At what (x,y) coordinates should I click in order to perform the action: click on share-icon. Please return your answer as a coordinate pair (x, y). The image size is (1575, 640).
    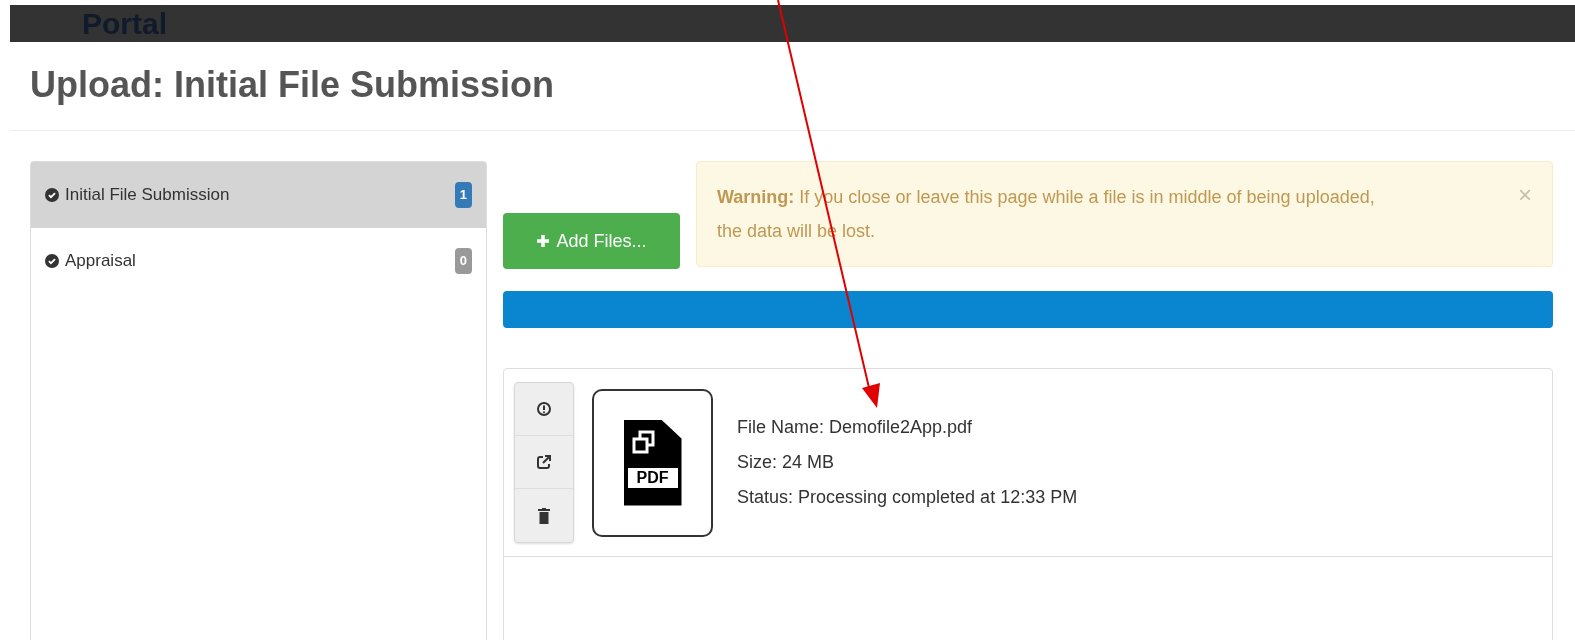
    Looking at the image, I should click on (544, 462).